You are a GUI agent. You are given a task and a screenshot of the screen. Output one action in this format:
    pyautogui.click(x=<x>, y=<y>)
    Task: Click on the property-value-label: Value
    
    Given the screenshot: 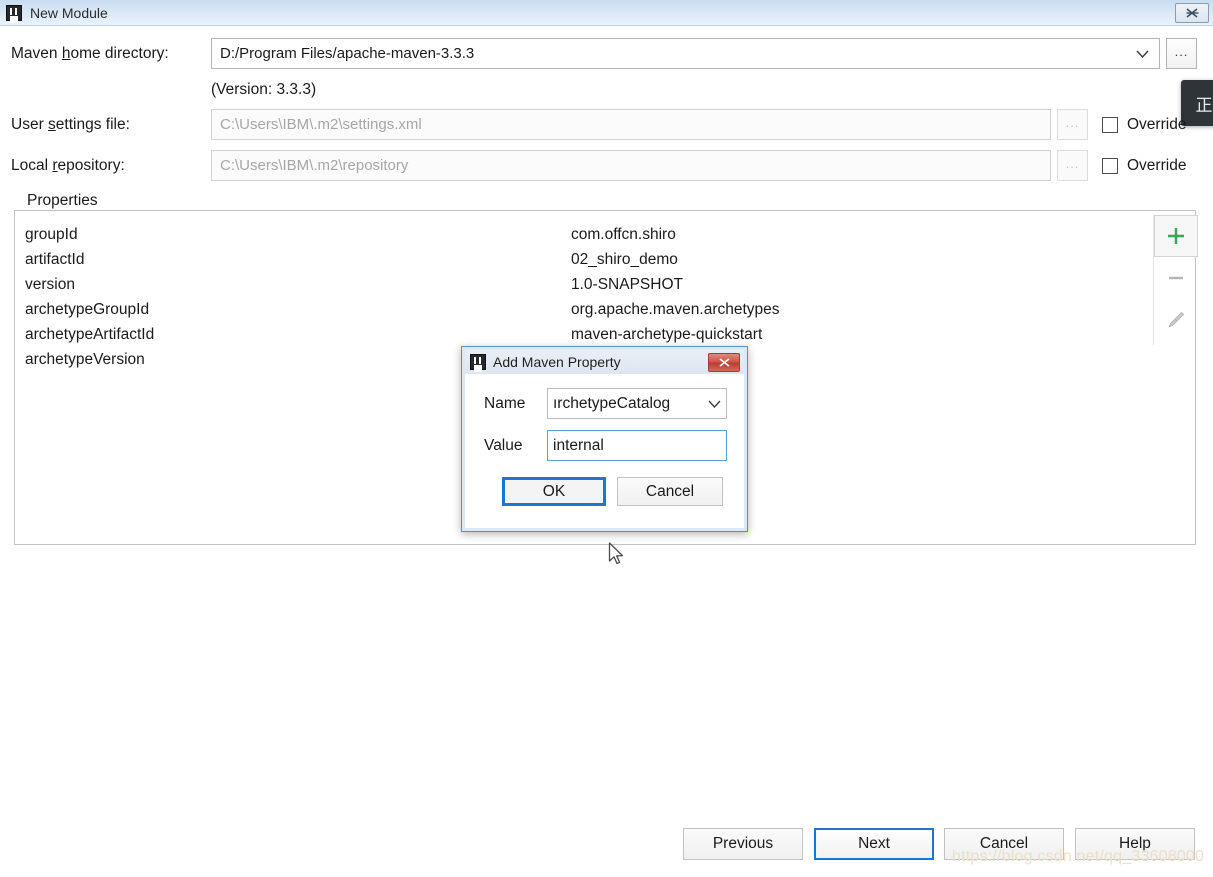 What is the action you would take?
    pyautogui.click(x=503, y=445)
    